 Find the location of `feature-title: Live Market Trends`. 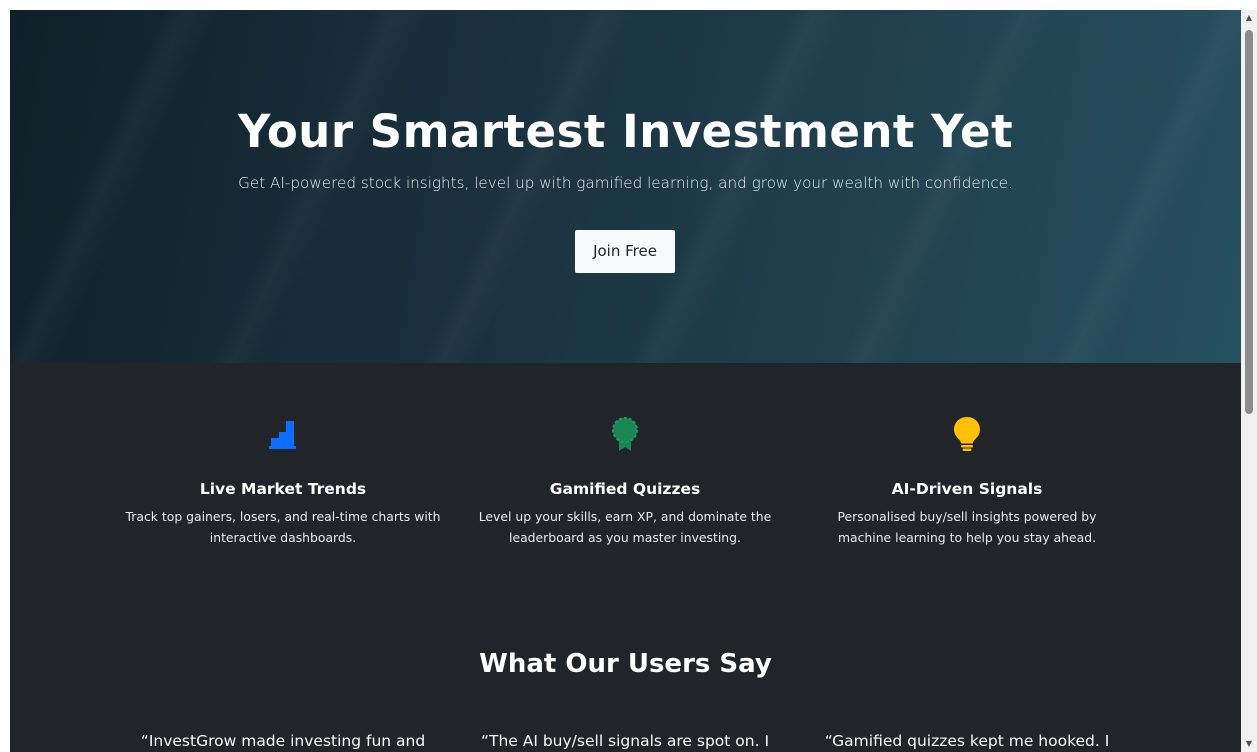

feature-title: Live Market Trends is located at coordinates (283, 489).